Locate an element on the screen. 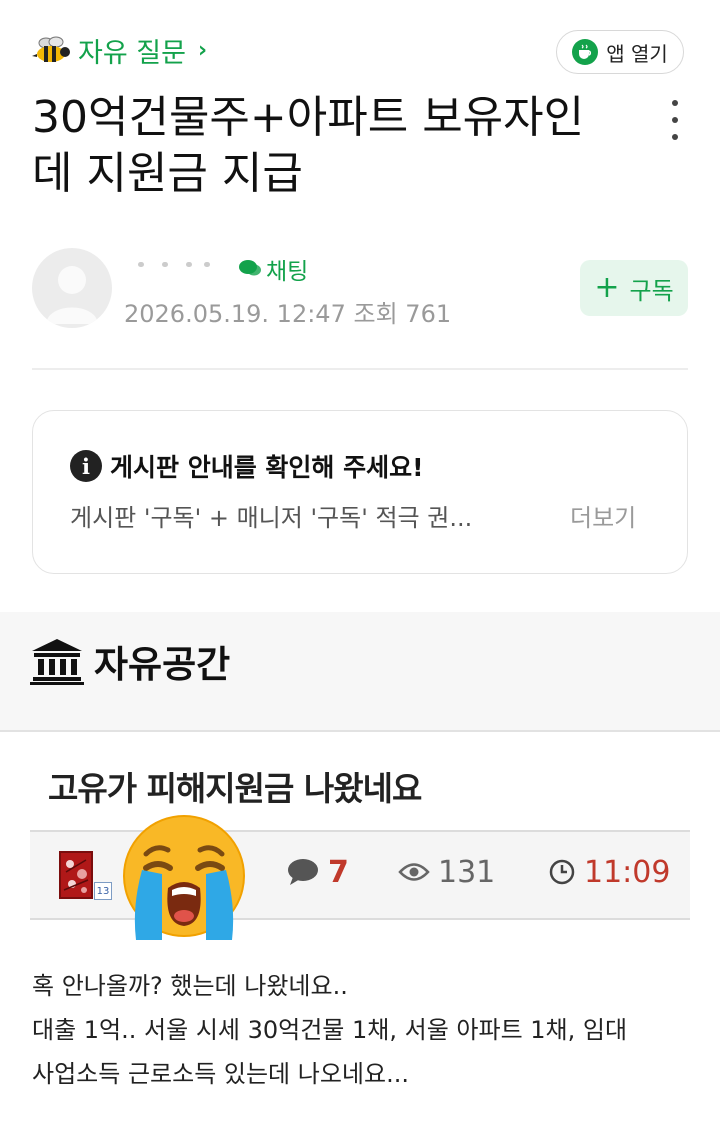 The height and width of the screenshot is (1142, 720). views-count-embedded: 131 is located at coordinates (467, 872).